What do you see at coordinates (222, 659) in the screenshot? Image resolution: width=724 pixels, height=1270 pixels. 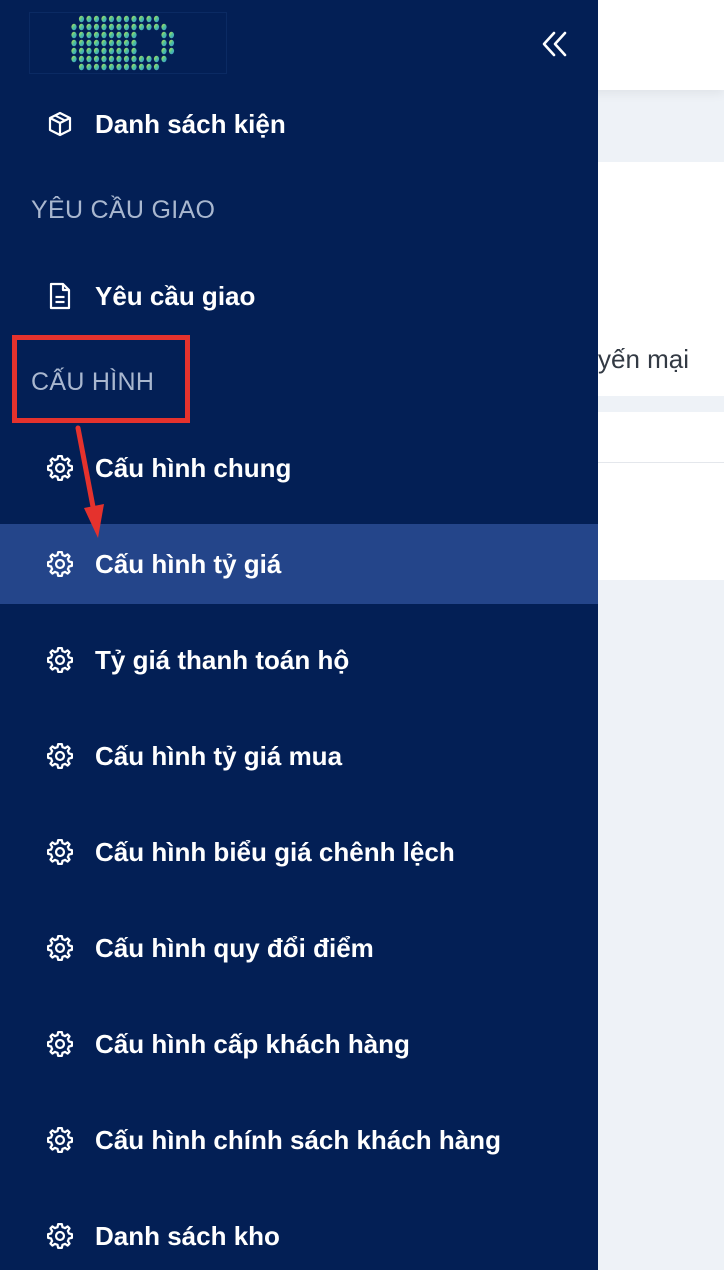 I see `menu-item-label: Tỷ giá thanh toán hộ` at bounding box center [222, 659].